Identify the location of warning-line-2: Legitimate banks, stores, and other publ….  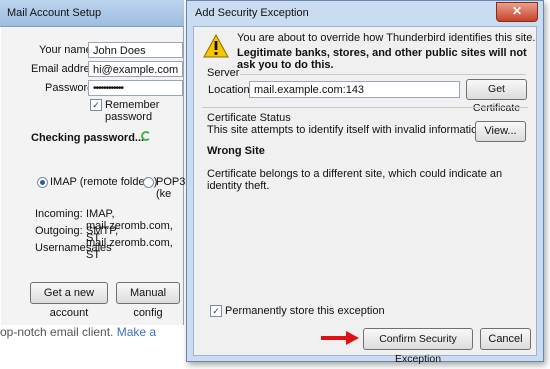
(382, 59).